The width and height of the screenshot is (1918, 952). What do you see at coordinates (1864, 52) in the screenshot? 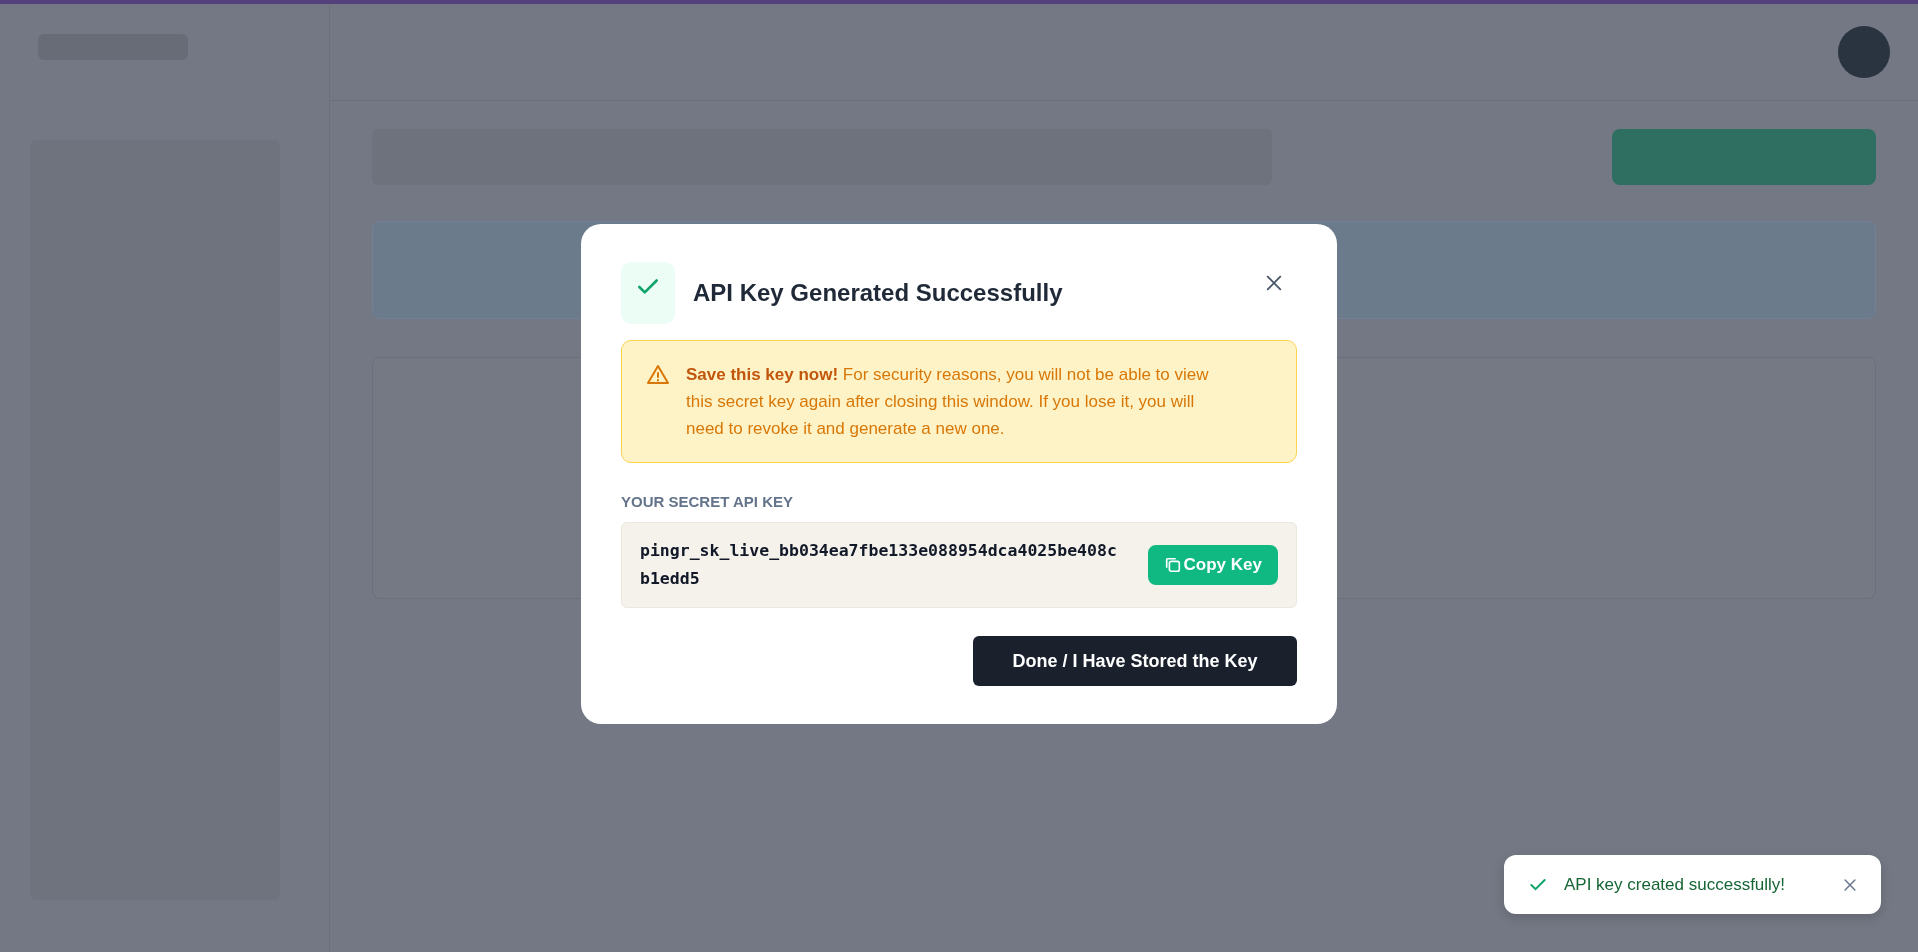
I see `avatar` at bounding box center [1864, 52].